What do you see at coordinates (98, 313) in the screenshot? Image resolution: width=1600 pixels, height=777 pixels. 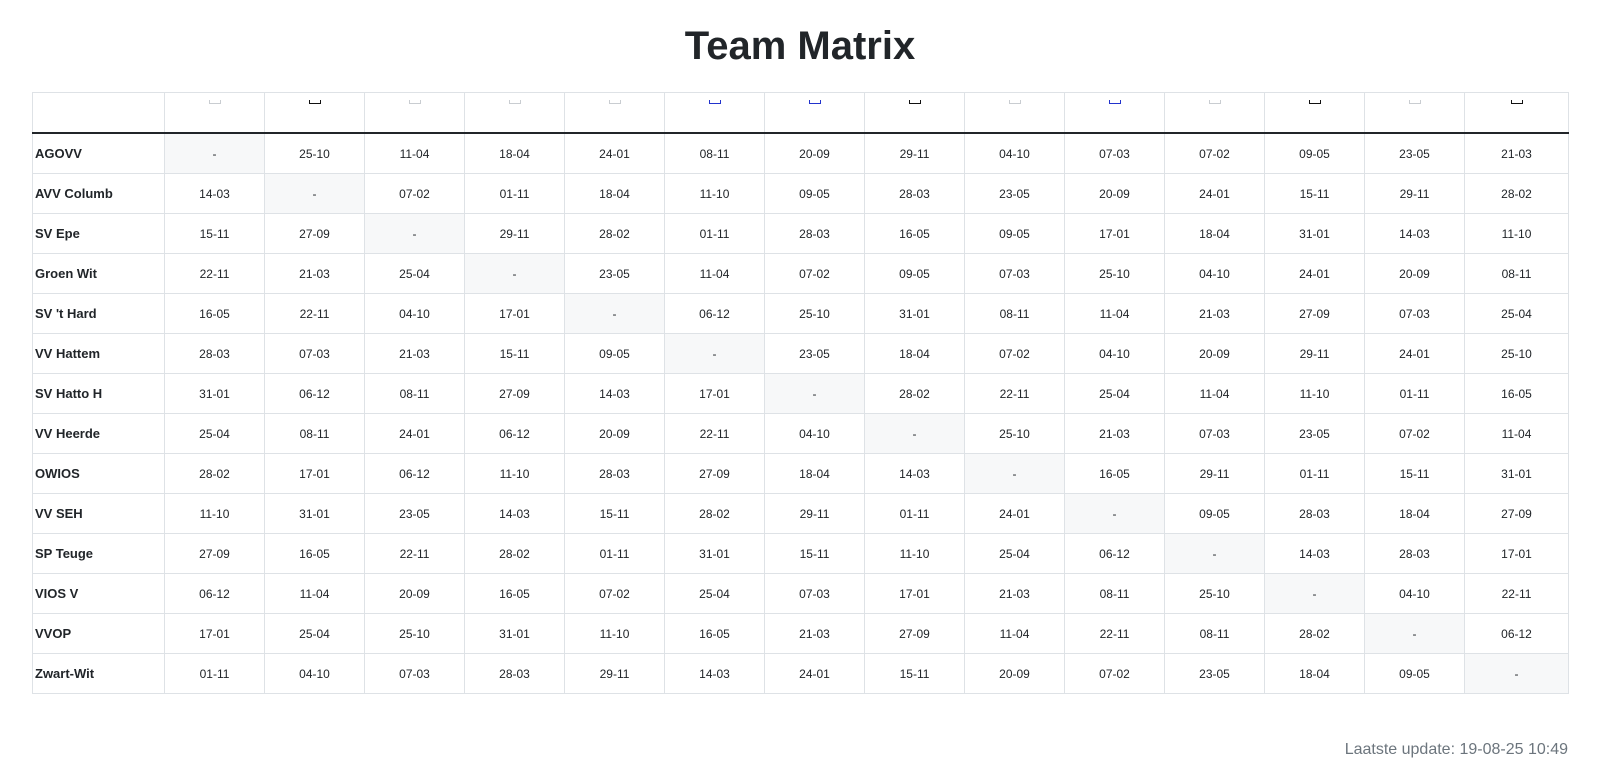 I see `team-name-cell: SV 't Hard` at bounding box center [98, 313].